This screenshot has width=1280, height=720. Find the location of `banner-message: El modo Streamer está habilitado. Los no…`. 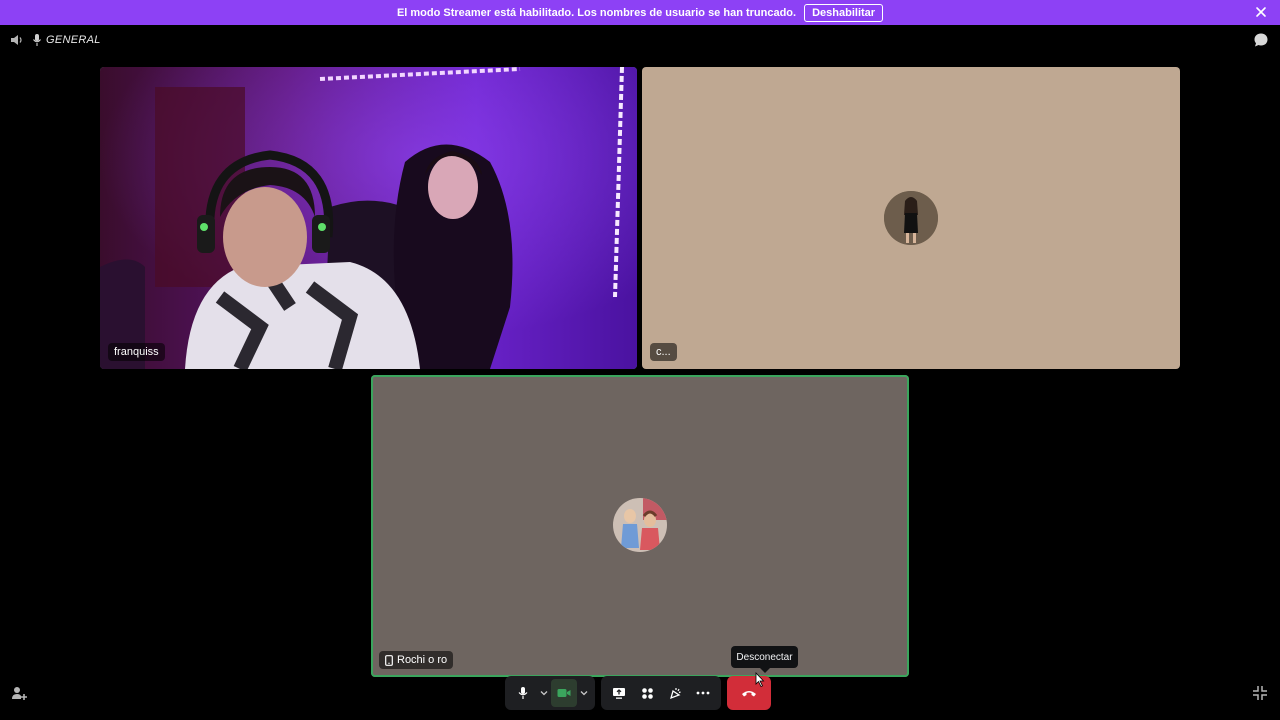

banner-message: El modo Streamer está habilitado. Los no… is located at coordinates (596, 12).